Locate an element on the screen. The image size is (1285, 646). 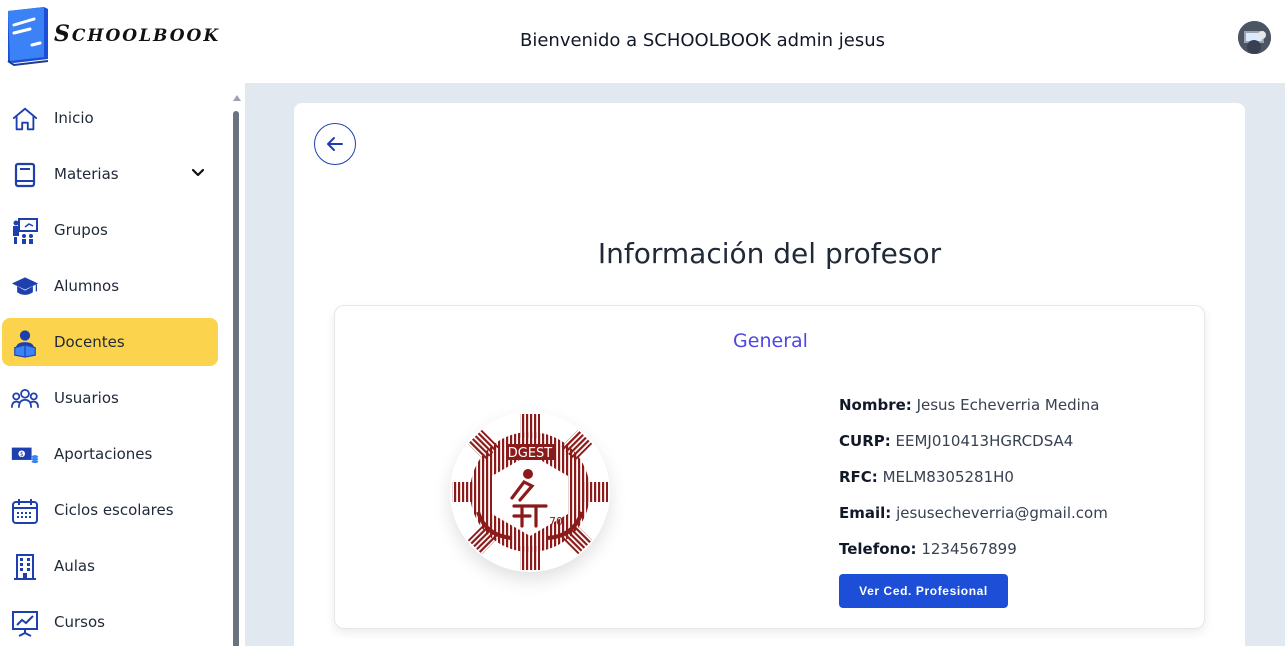
book-icon is located at coordinates (25, 175).